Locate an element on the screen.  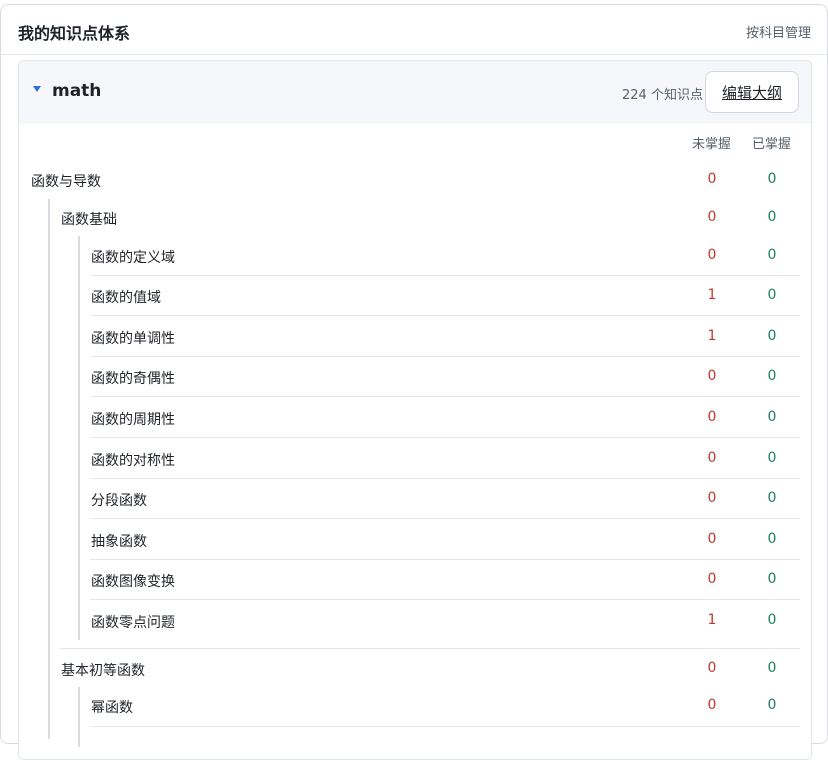
node-label: 抽象函数 is located at coordinates (119, 542).